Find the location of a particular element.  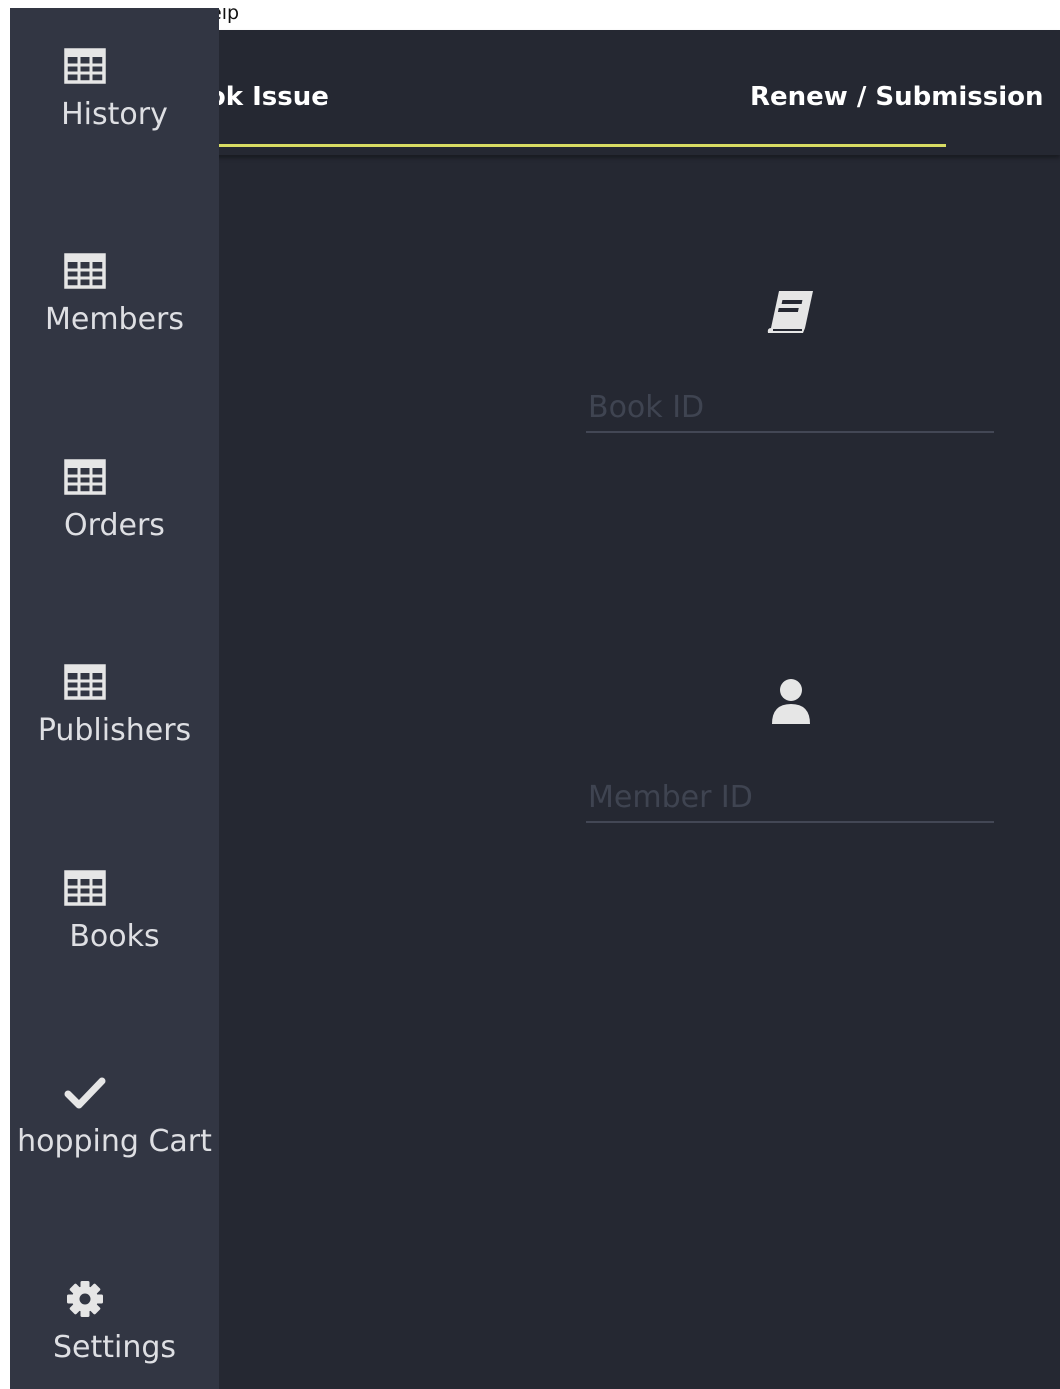

sidebar-item-label: hopping Cart is located at coordinates (114, 1141).